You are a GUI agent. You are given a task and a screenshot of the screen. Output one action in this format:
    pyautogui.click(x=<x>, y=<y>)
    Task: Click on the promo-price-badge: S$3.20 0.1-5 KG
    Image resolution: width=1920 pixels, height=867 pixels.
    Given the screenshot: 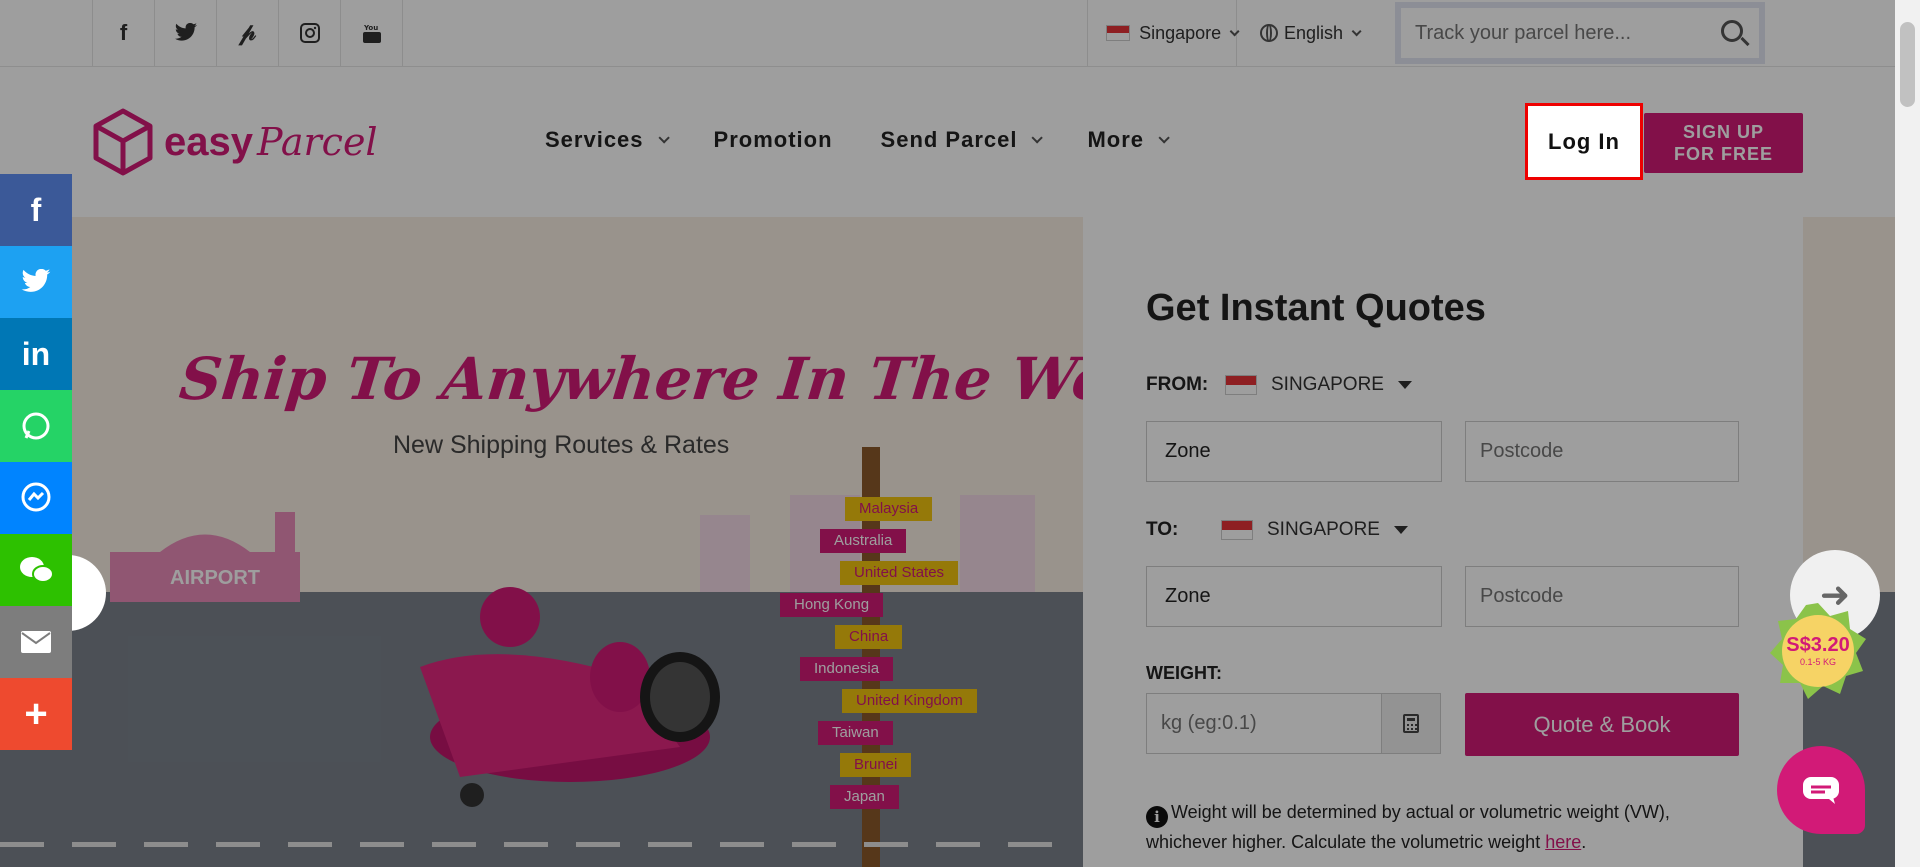 What is the action you would take?
    pyautogui.click(x=1818, y=651)
    